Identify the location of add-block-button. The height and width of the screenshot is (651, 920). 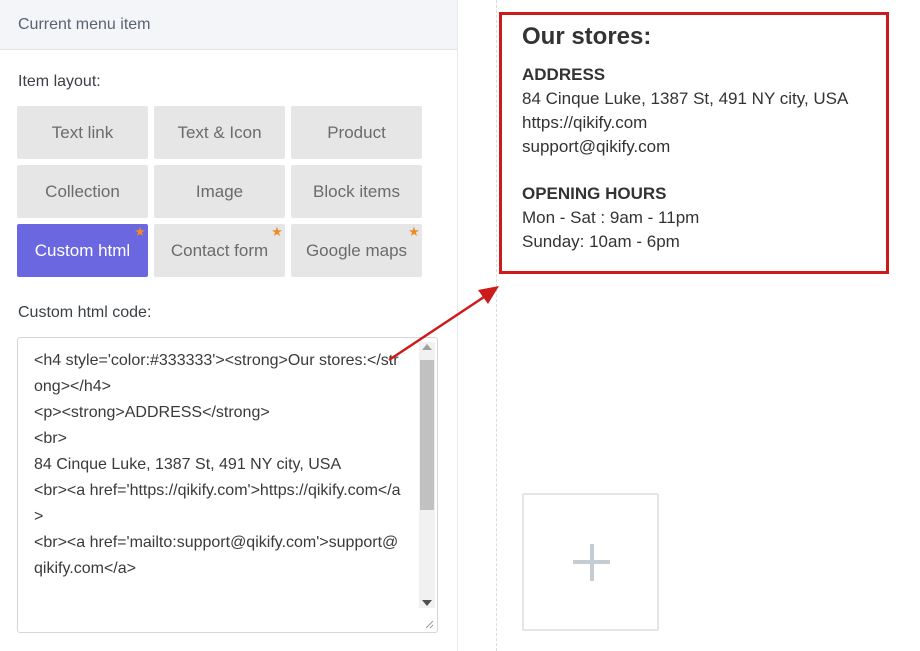
(590, 562).